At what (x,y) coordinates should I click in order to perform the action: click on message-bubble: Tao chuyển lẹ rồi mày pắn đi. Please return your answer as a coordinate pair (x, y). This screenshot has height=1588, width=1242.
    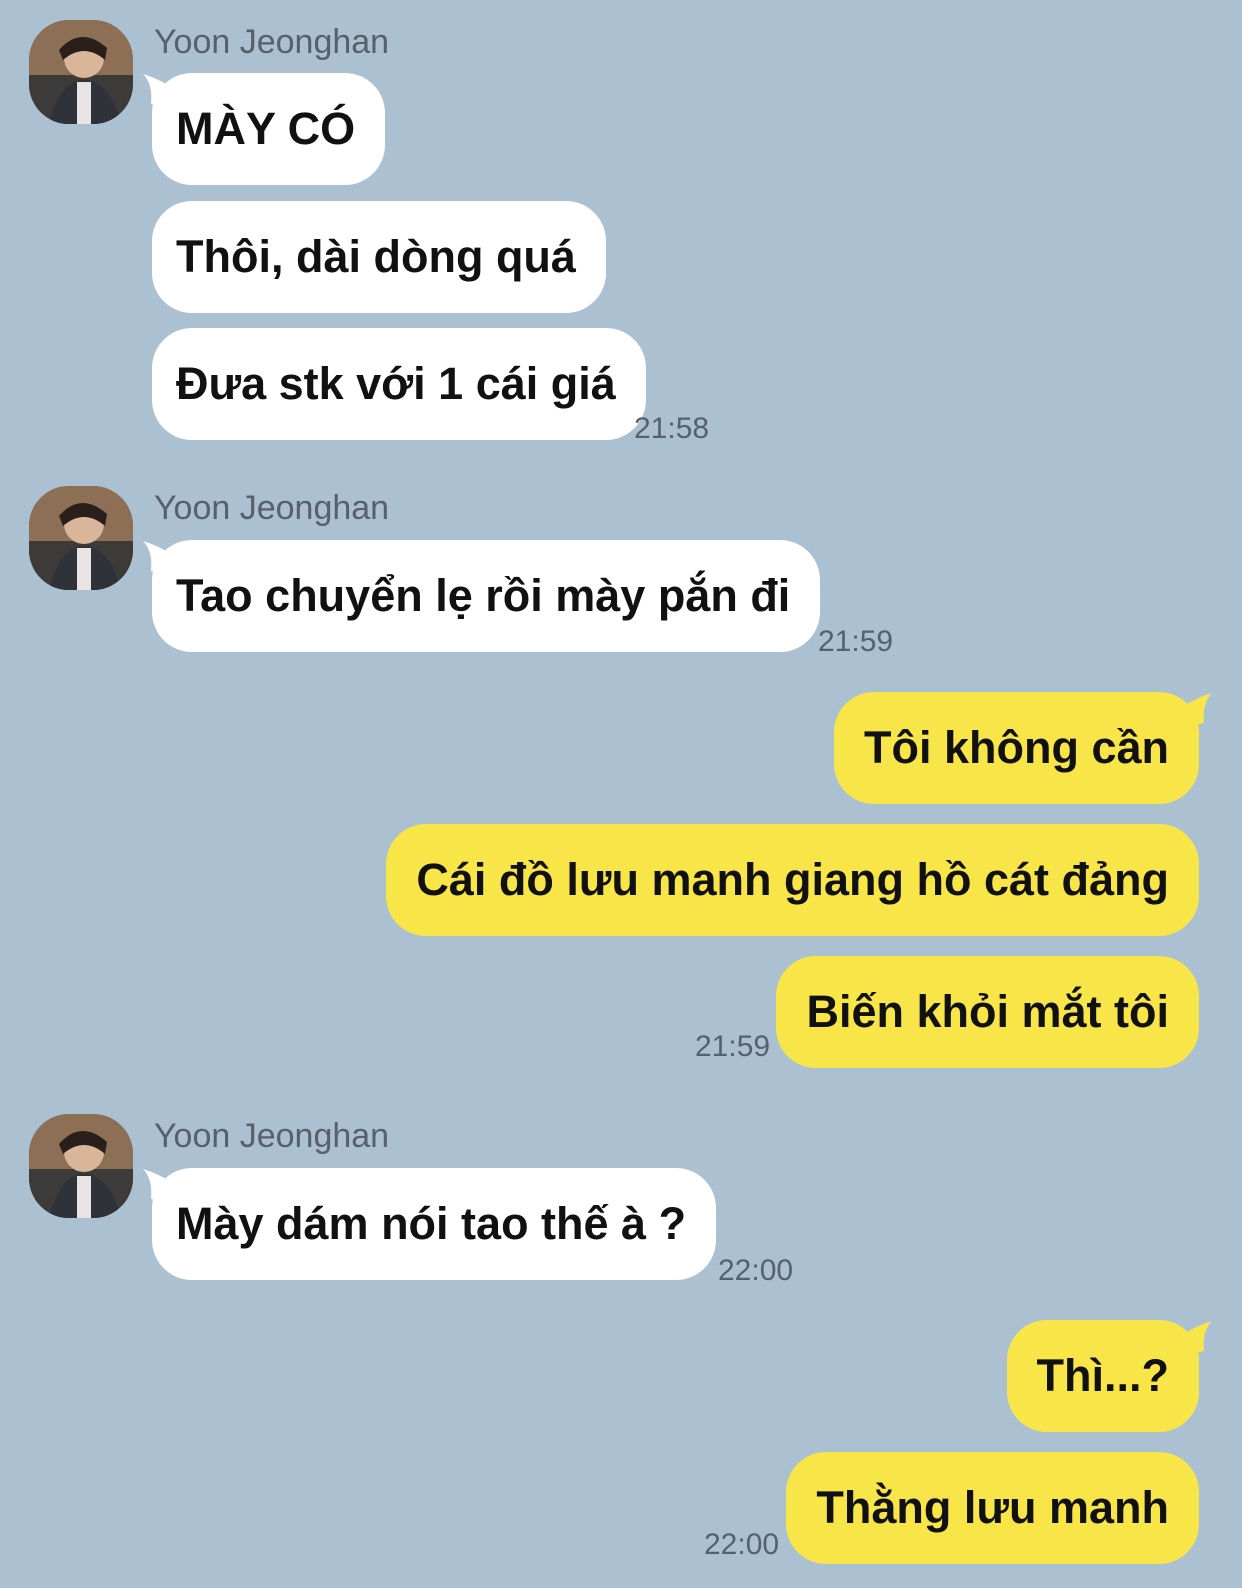
    Looking at the image, I should click on (486, 596).